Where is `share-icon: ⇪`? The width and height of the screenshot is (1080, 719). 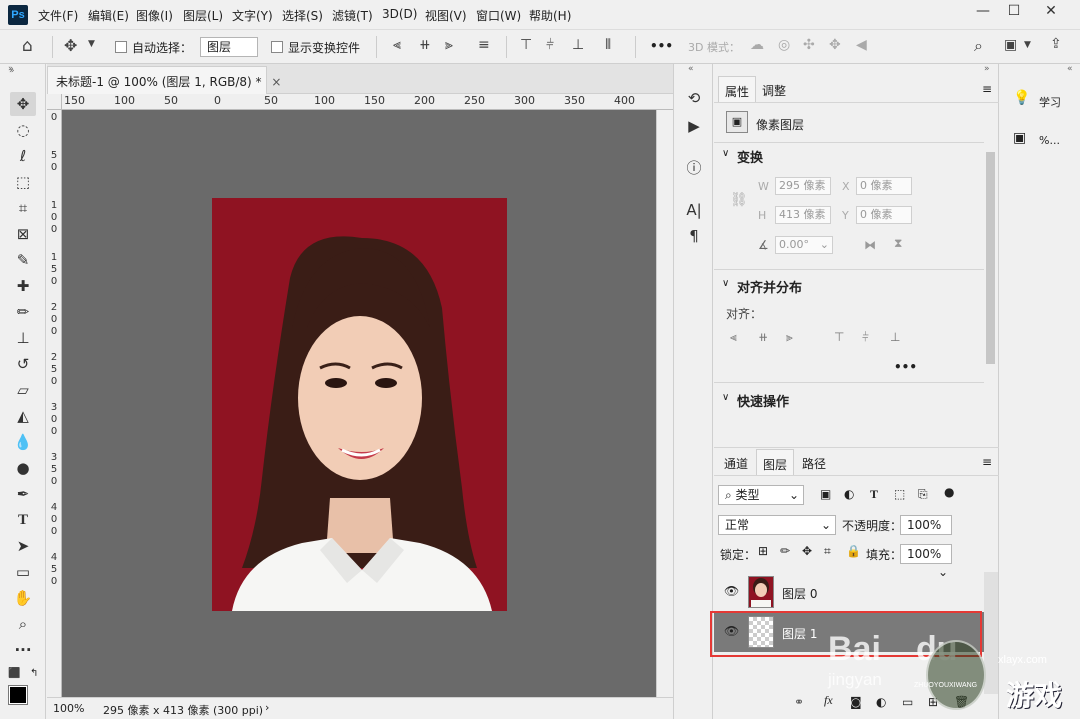 share-icon: ⇪ is located at coordinates (1056, 44).